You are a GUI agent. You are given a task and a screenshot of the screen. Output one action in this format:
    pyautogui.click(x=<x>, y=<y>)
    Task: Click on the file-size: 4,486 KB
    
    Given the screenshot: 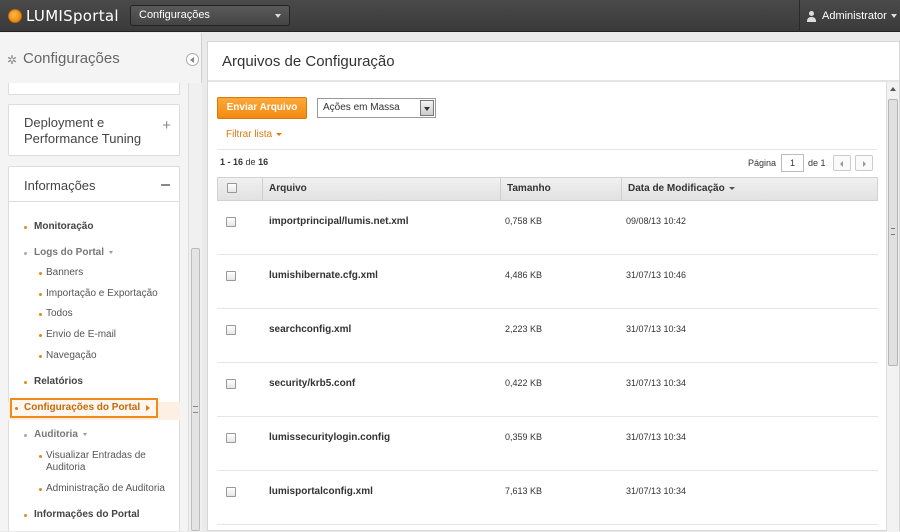 What is the action you would take?
    pyautogui.click(x=524, y=275)
    